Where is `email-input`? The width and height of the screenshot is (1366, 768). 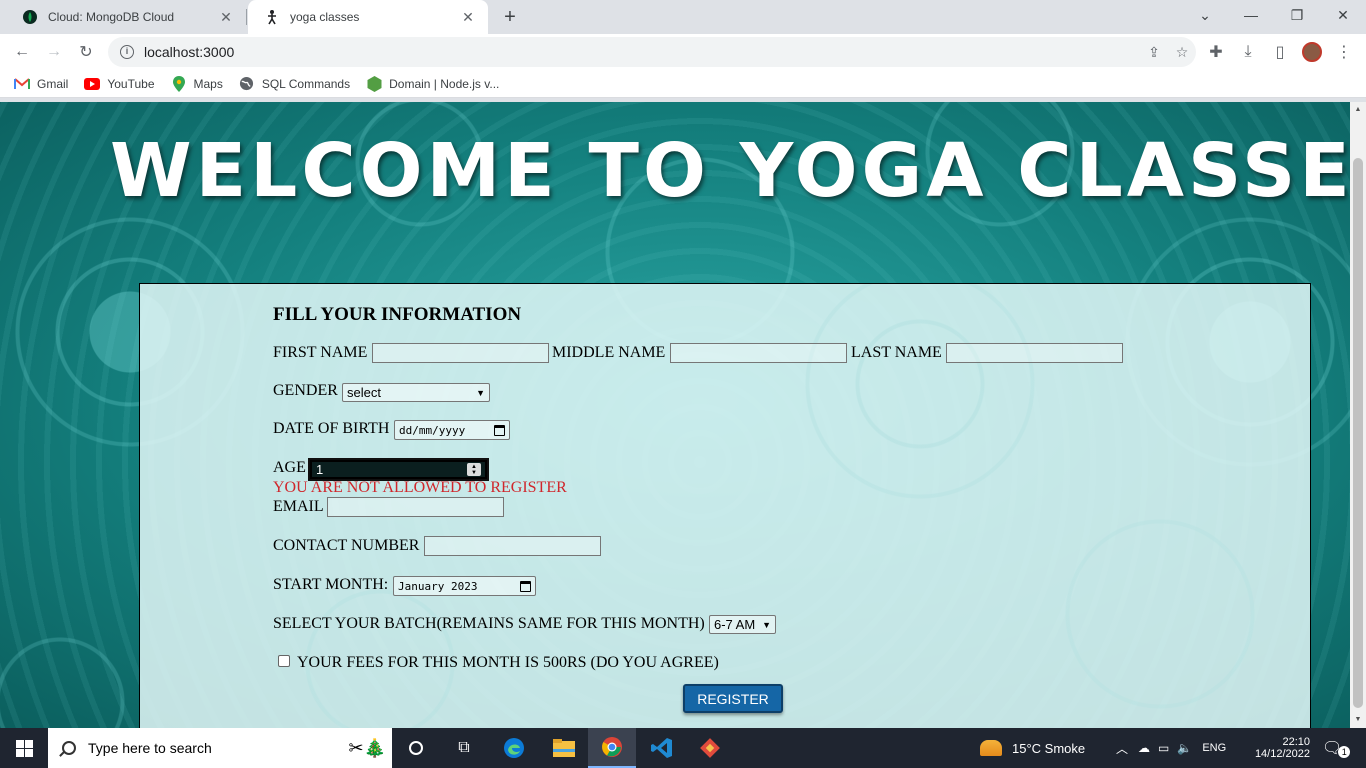
email-input is located at coordinates (415, 507).